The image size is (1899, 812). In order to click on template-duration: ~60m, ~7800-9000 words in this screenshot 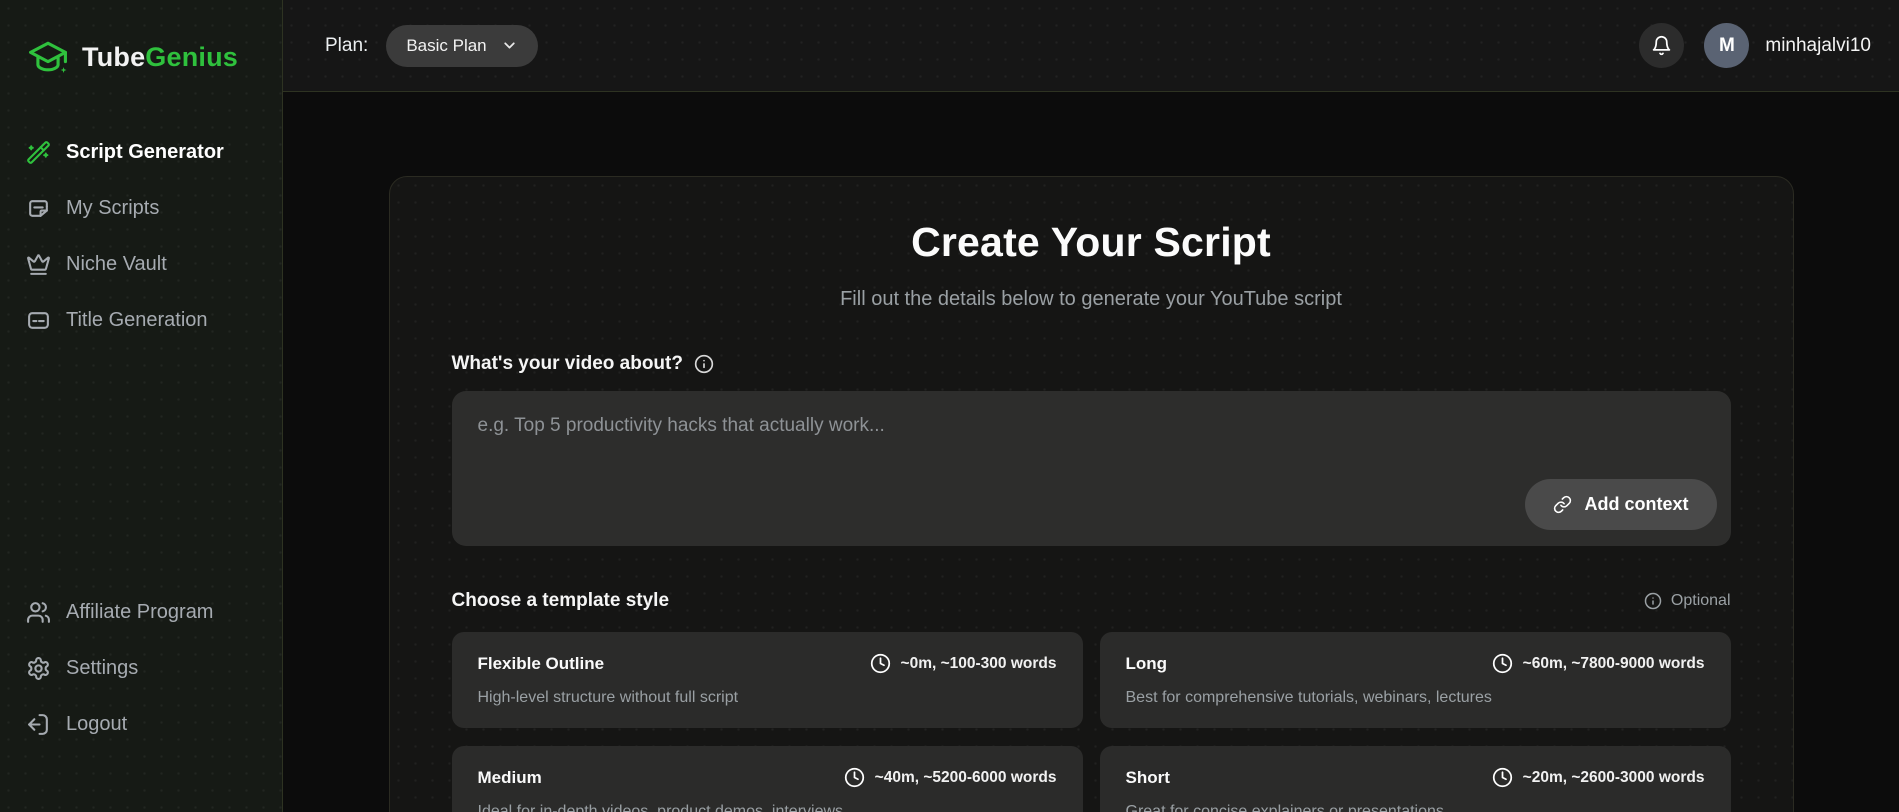, I will do `click(1613, 663)`.